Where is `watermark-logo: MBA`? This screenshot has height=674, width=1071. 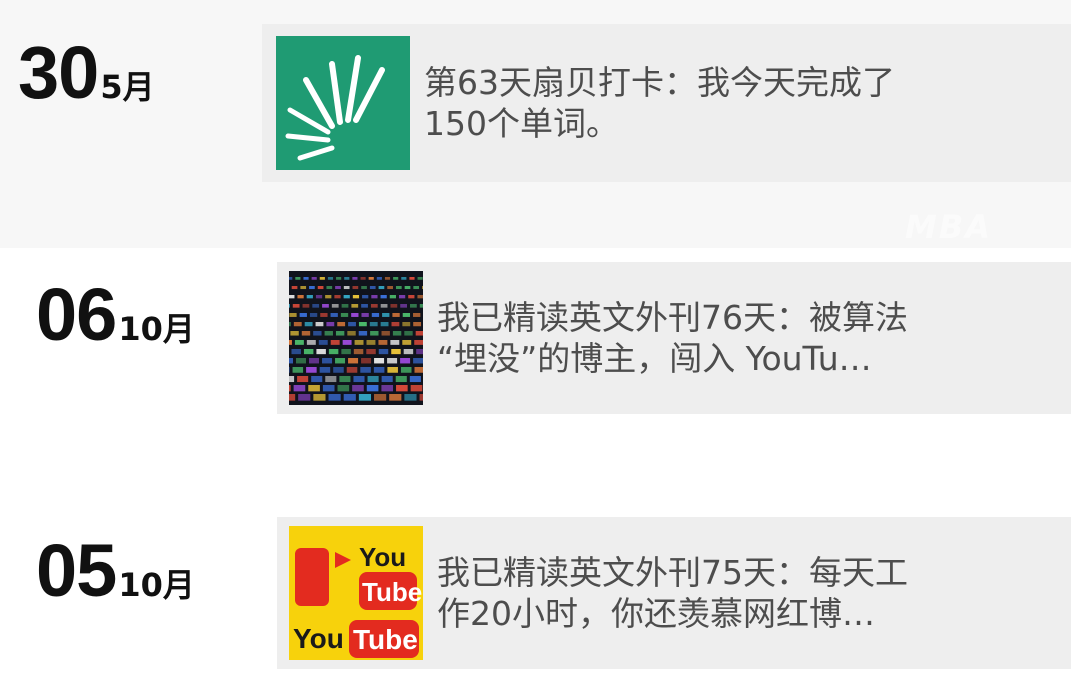
watermark-logo: MBA is located at coordinates (948, 227).